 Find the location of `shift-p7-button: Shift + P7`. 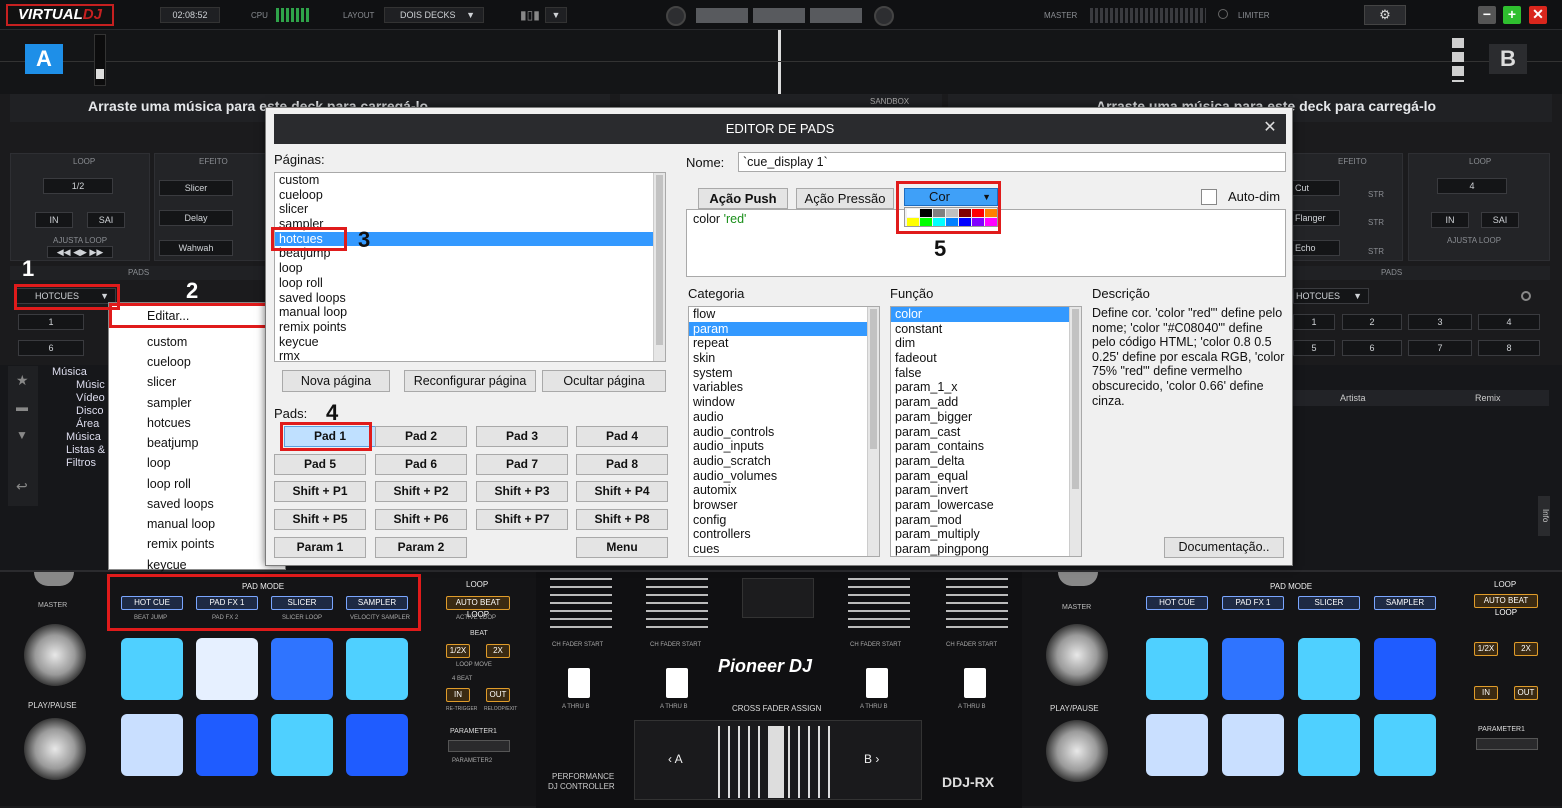

shift-p7-button: Shift + P7 is located at coordinates (522, 519).